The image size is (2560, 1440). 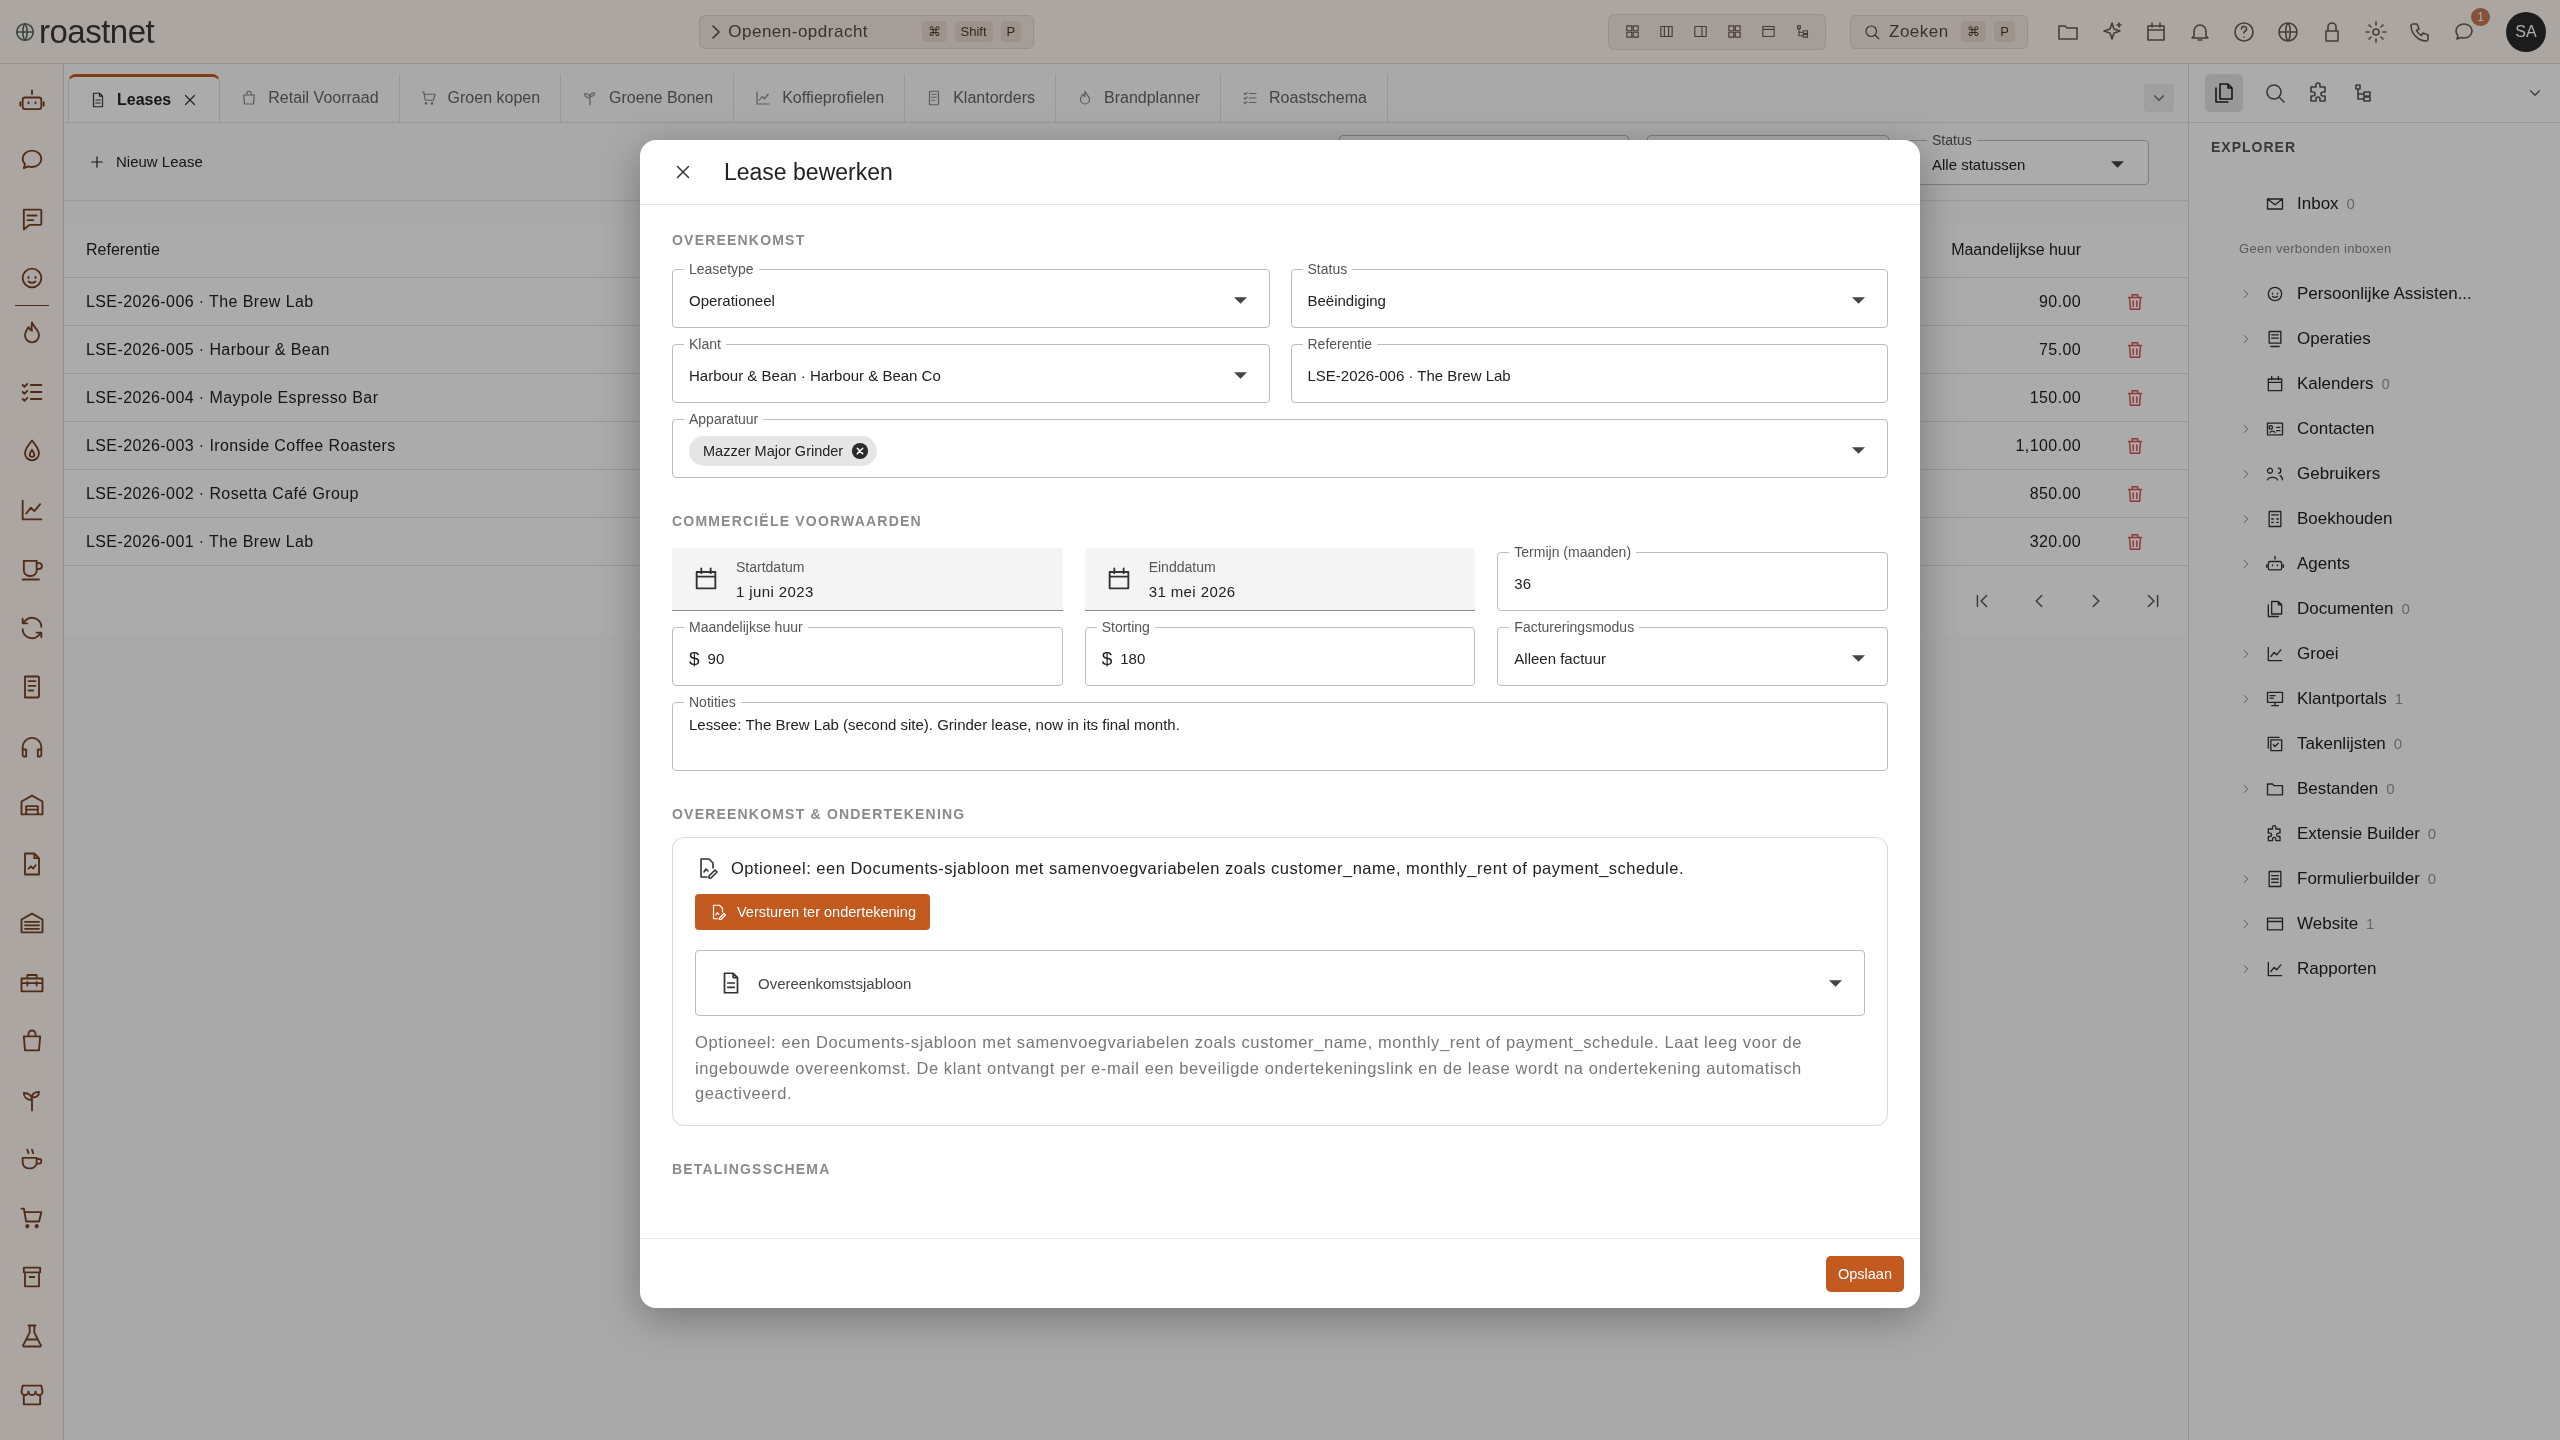 What do you see at coordinates (1182, 566) in the screenshot?
I see `field-label: Einddatum` at bounding box center [1182, 566].